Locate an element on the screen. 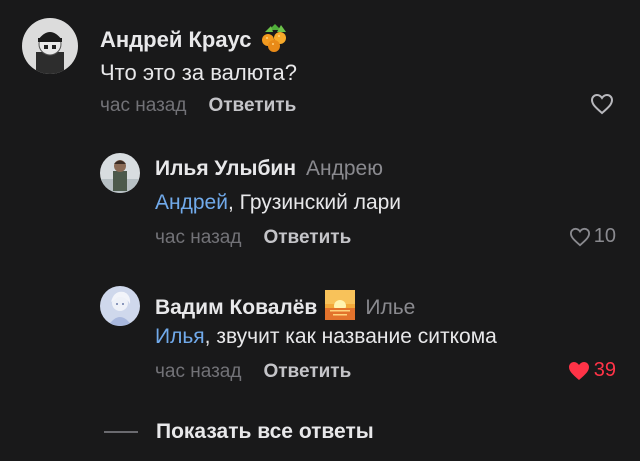  mention-link: Андрей is located at coordinates (191, 202).